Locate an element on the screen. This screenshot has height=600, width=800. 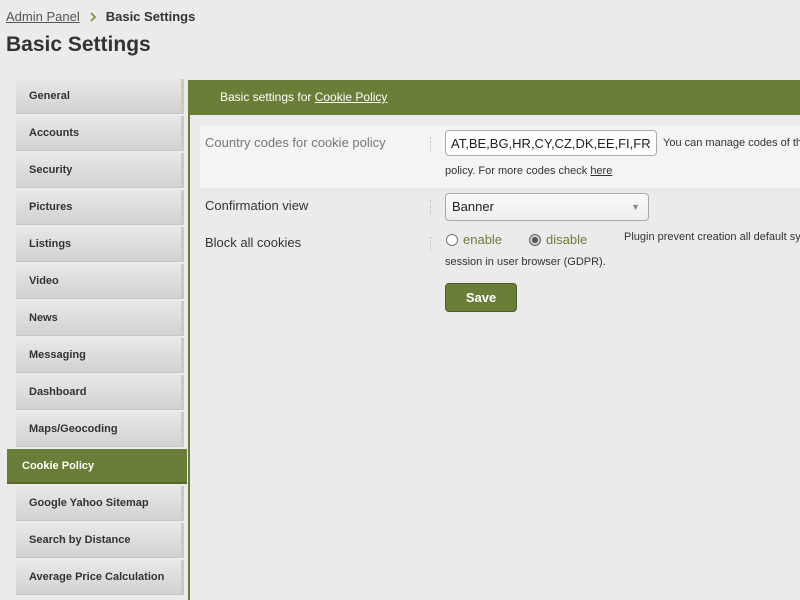
block-cookies-hint: Plugin prevent creation all default sy is located at coordinates (712, 237).